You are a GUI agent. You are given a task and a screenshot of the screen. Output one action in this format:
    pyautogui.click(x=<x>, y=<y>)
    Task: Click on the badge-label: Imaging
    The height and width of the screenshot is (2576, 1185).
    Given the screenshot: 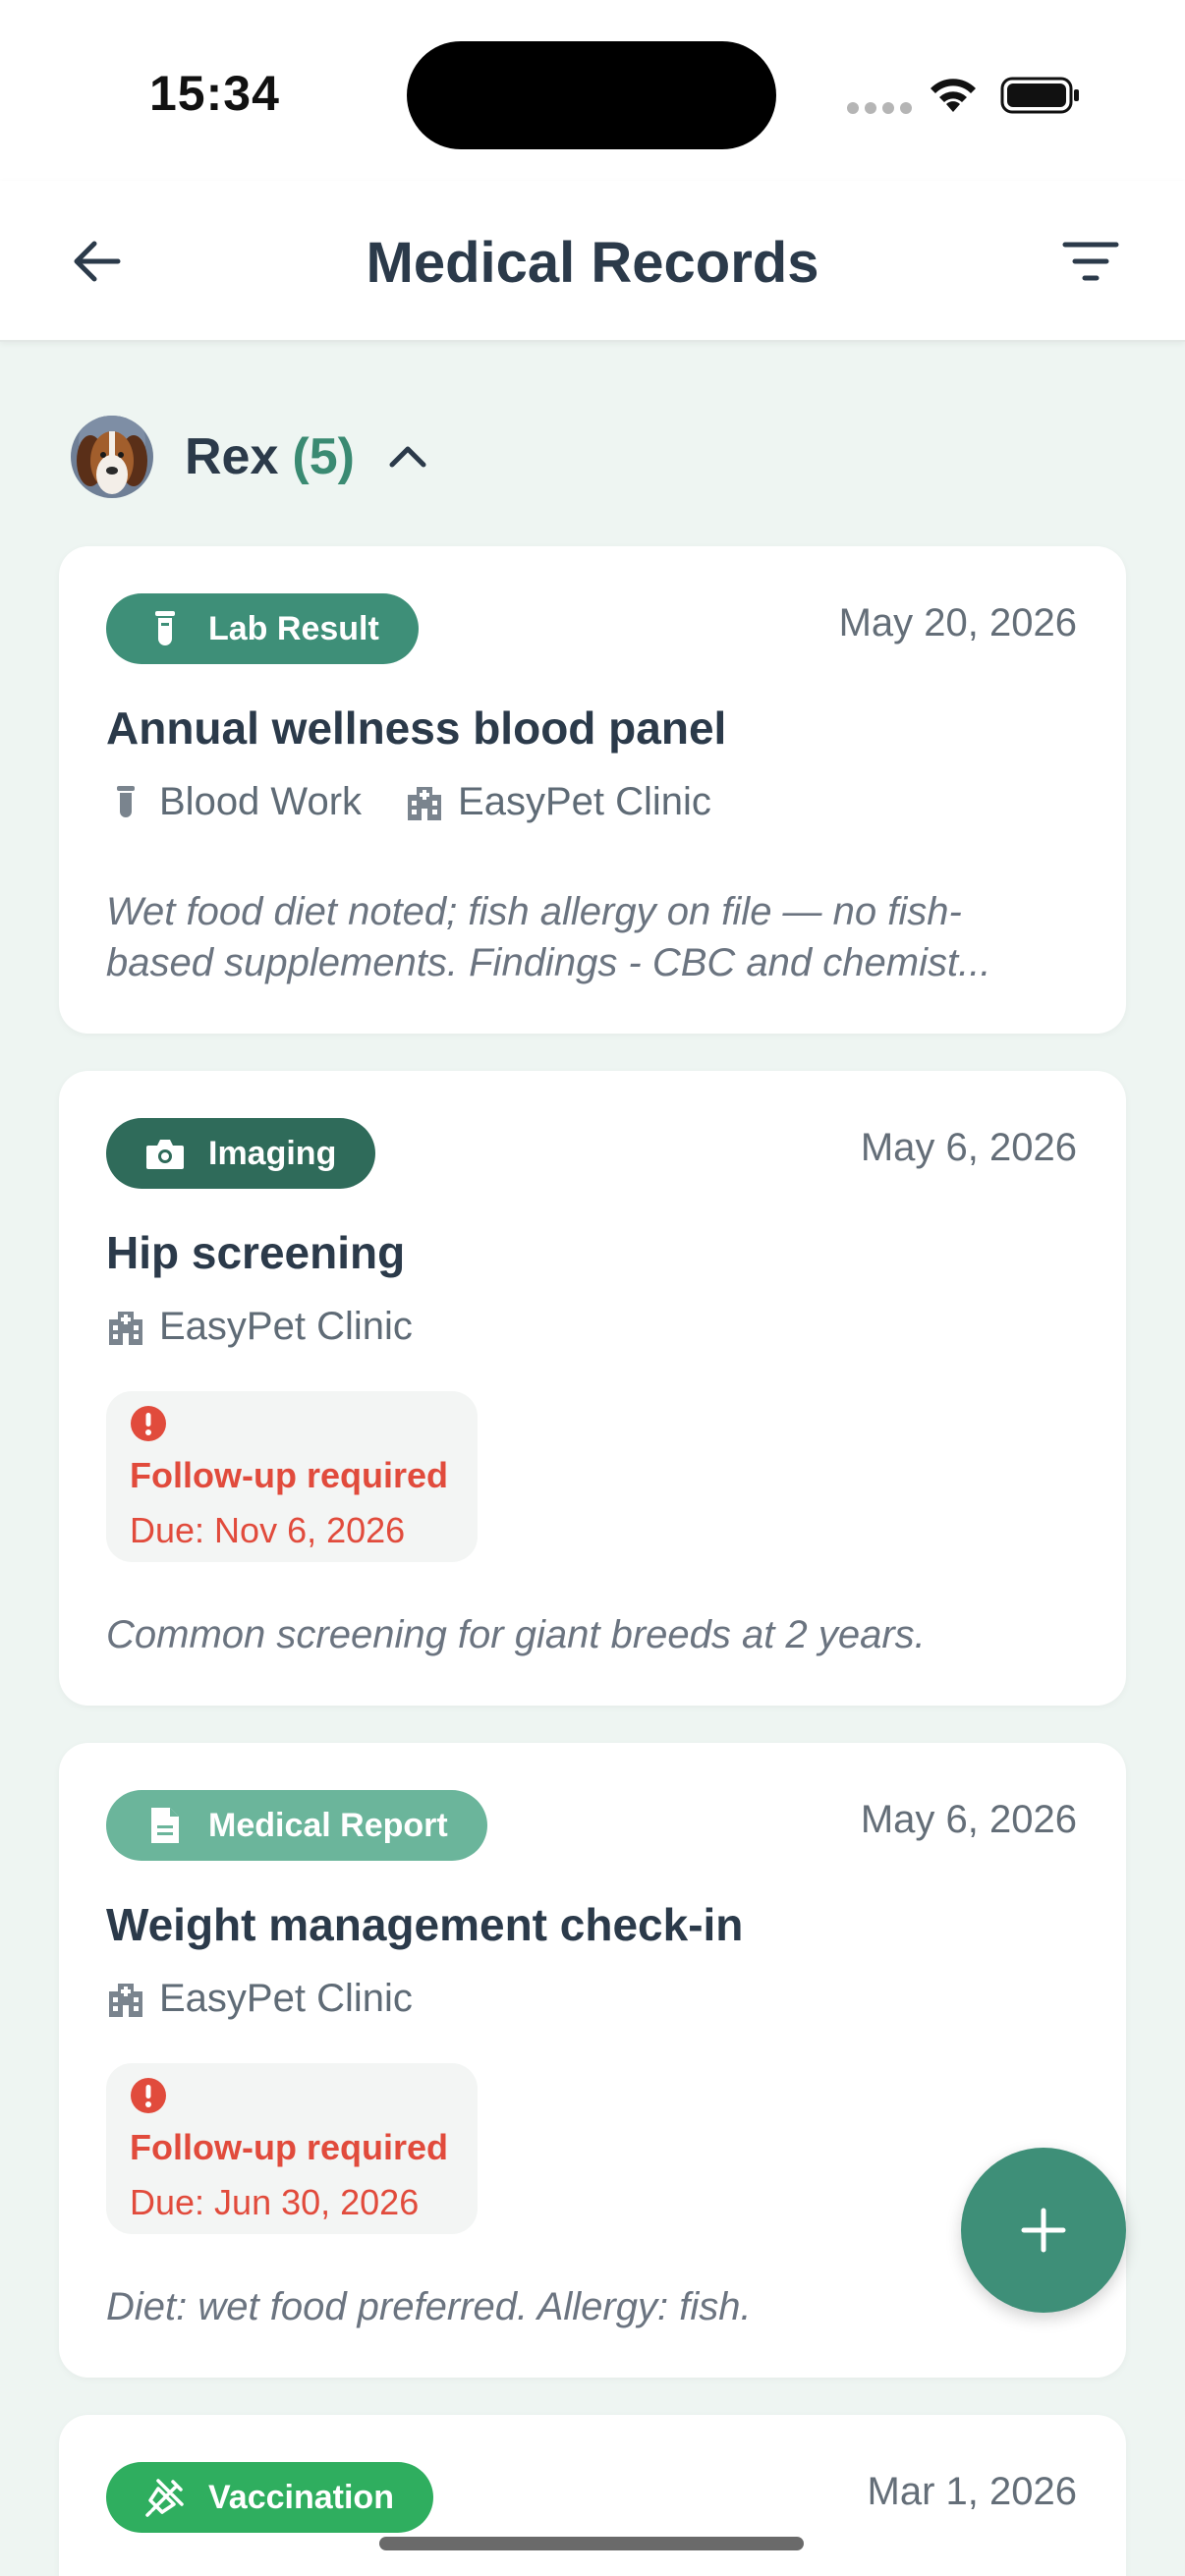 What is the action you would take?
    pyautogui.click(x=273, y=1153)
    